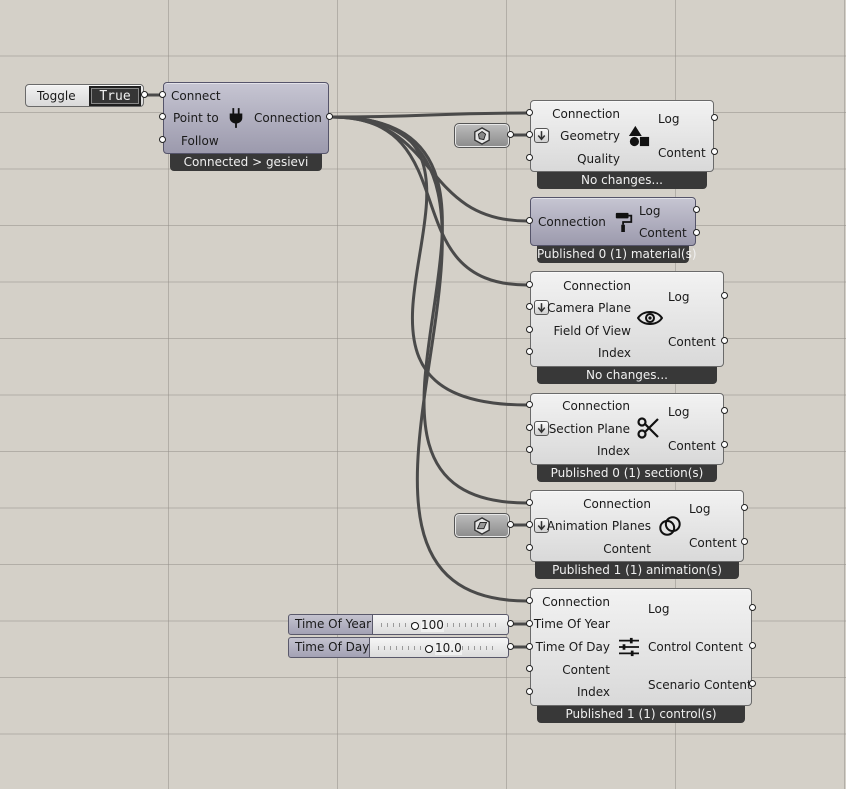 The height and width of the screenshot is (789, 846). What do you see at coordinates (115, 96) in the screenshot?
I see `toggle-value-button: True` at bounding box center [115, 96].